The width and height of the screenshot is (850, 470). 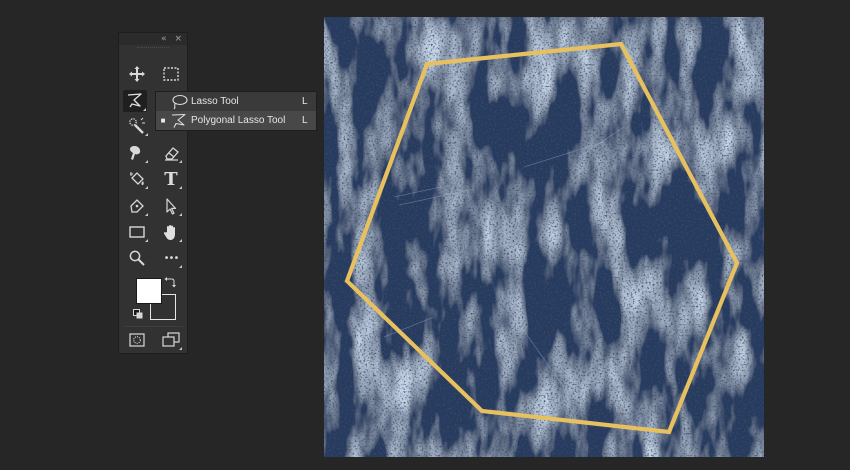 I want to click on selected-indicator: ■, so click(x=163, y=120).